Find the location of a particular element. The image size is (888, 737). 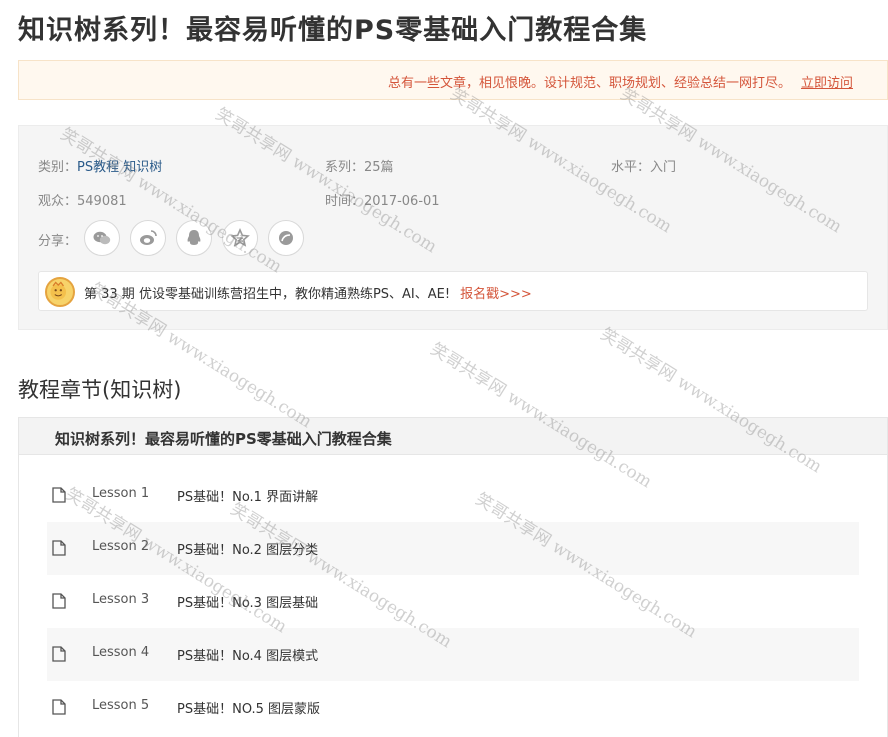

series-meta: 系列：25篇 is located at coordinates (359, 167).